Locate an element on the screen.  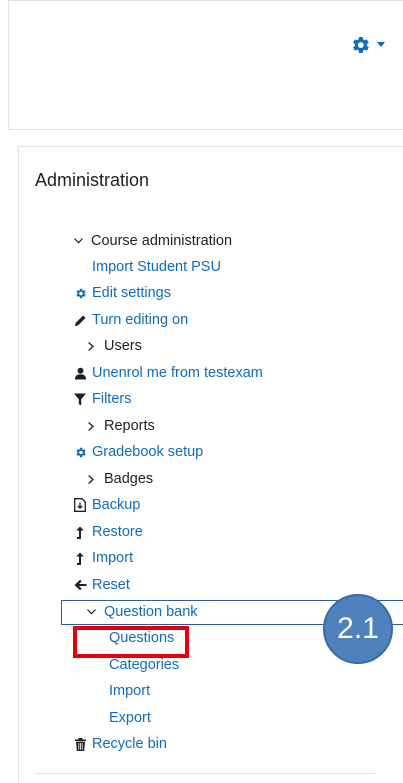
tree-item-label: Users is located at coordinates (123, 345).